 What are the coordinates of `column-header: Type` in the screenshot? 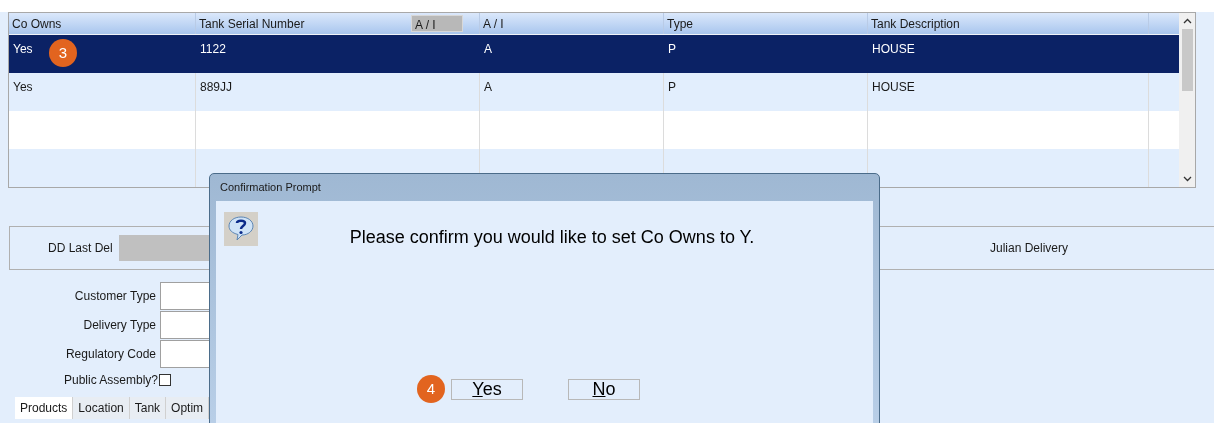 It's located at (766, 23).